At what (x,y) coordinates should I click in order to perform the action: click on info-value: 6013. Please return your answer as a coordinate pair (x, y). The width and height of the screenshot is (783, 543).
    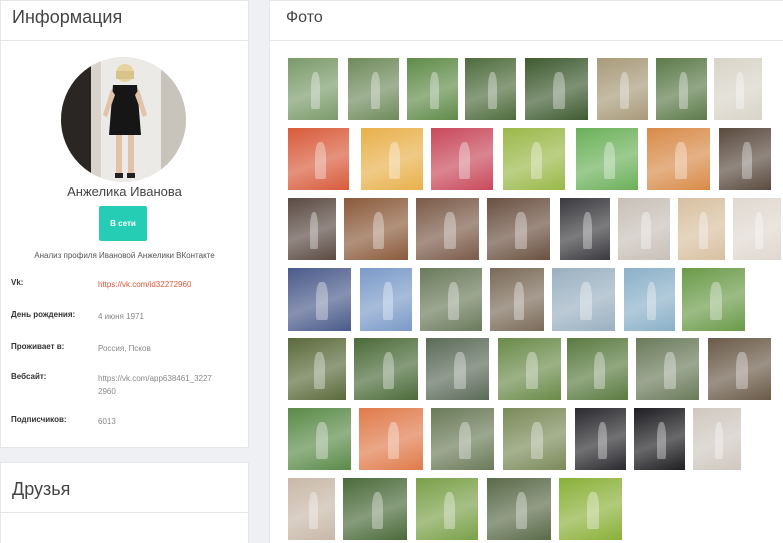
    Looking at the image, I should click on (107, 421).